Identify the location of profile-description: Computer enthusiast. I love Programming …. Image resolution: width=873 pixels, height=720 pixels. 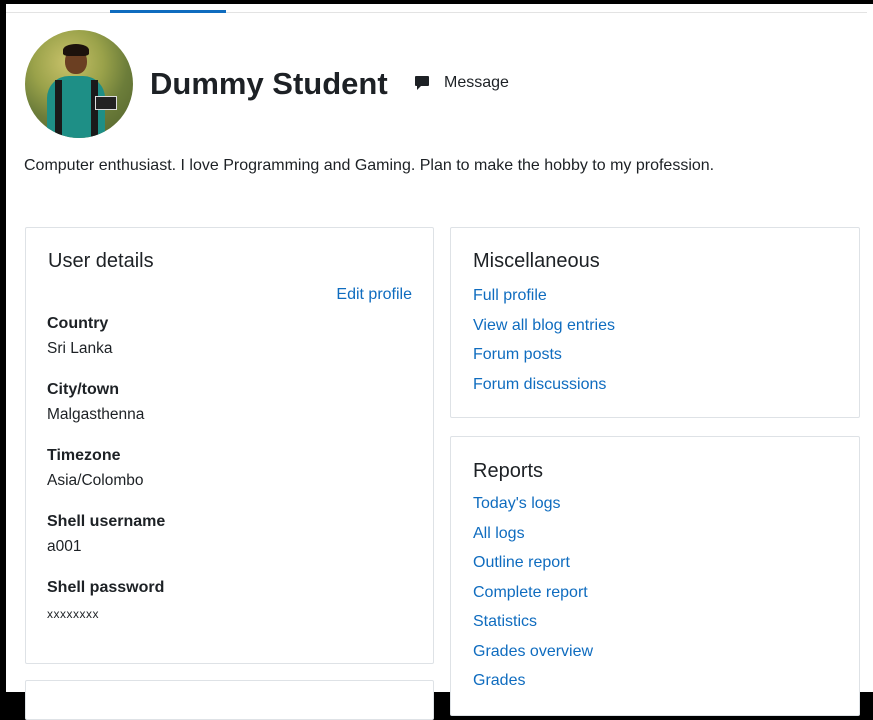
(369, 165).